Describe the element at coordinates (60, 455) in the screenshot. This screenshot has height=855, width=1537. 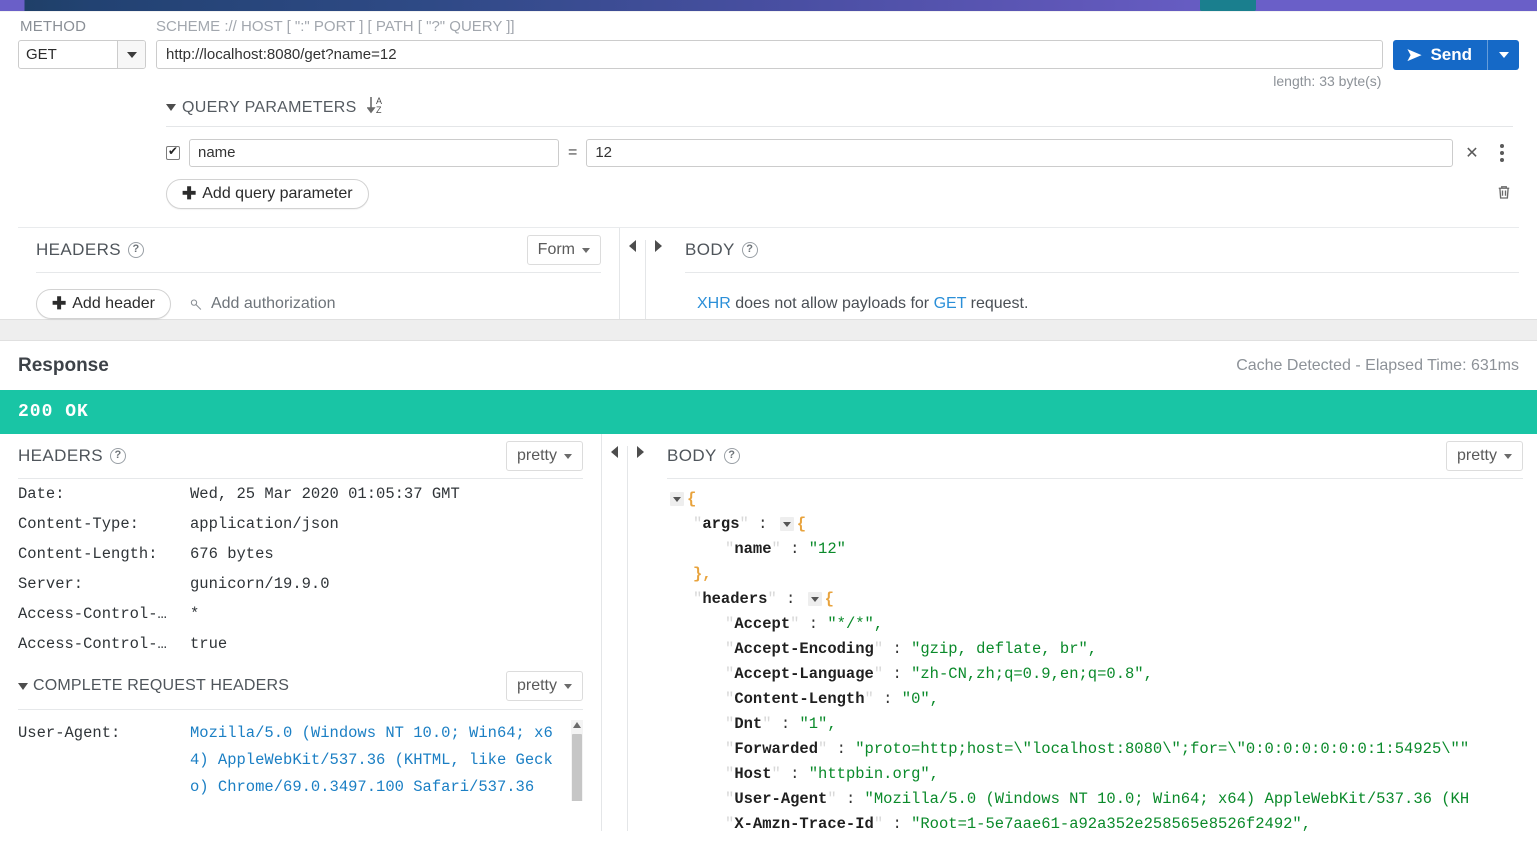
I see `response-headers-label: HEADERS` at that location.